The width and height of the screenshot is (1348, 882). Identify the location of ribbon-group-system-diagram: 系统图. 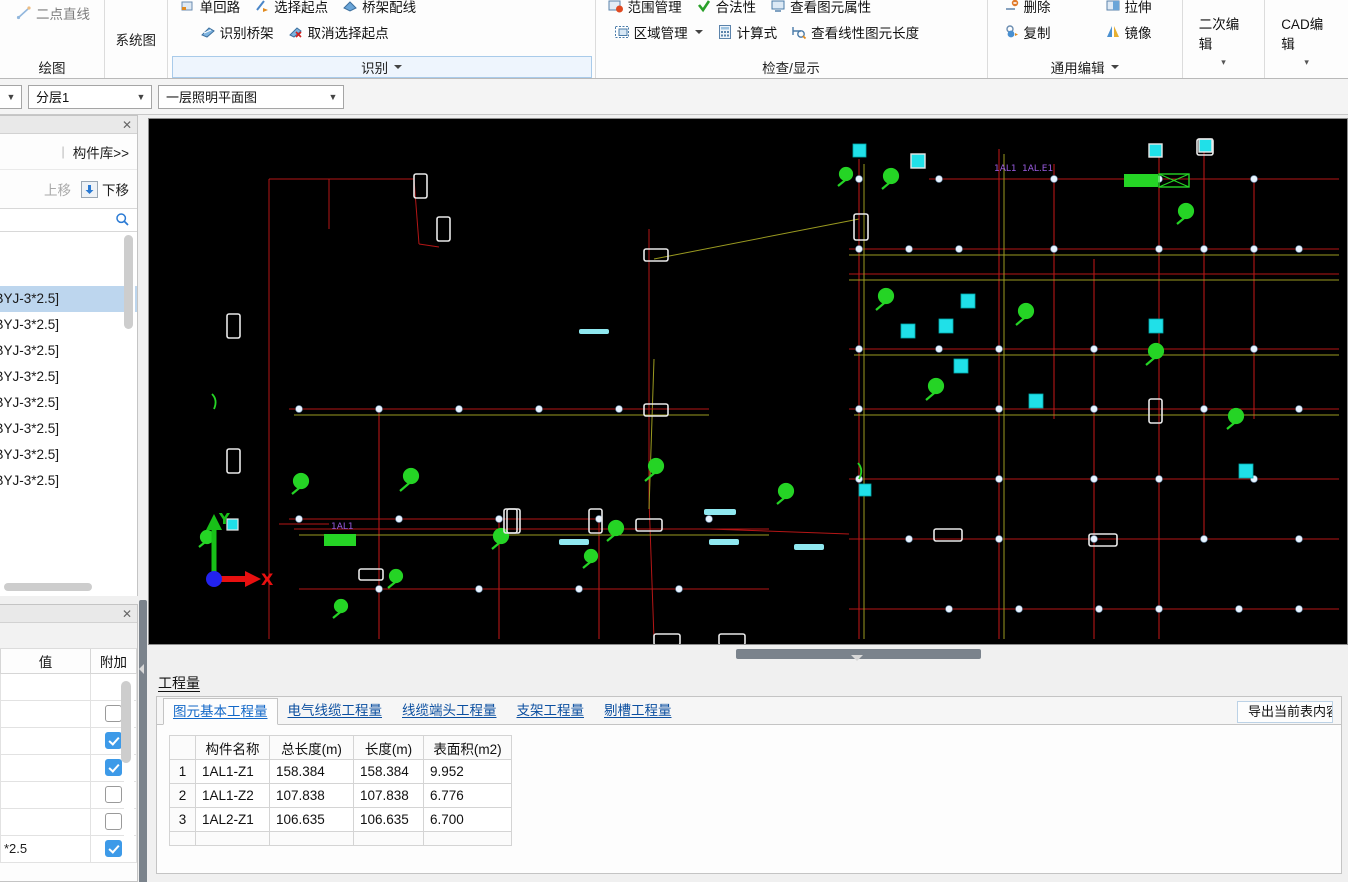
(135, 39).